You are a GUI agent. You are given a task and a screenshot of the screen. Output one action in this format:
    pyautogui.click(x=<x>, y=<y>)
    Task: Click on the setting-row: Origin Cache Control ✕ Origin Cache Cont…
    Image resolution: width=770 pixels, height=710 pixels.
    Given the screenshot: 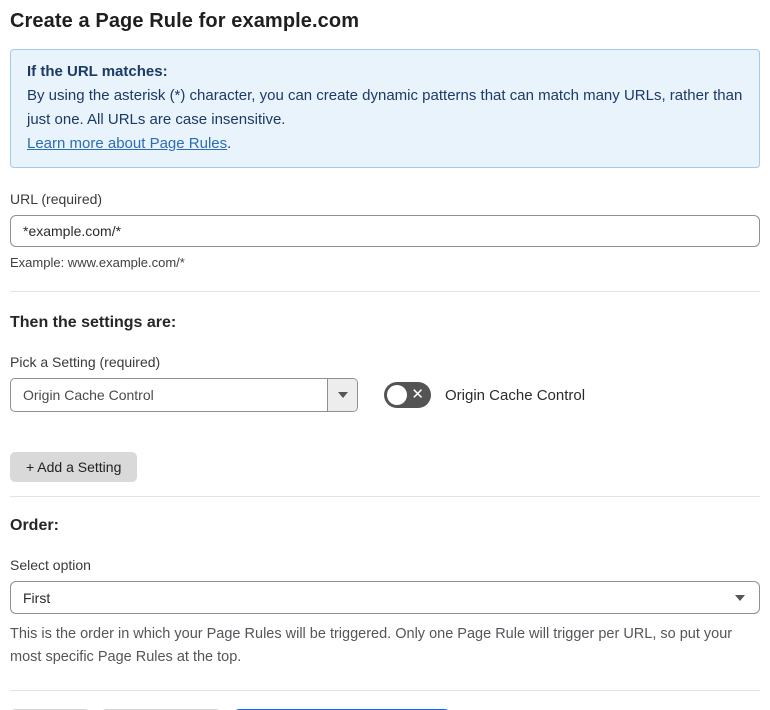 What is the action you would take?
    pyautogui.click(x=385, y=395)
    